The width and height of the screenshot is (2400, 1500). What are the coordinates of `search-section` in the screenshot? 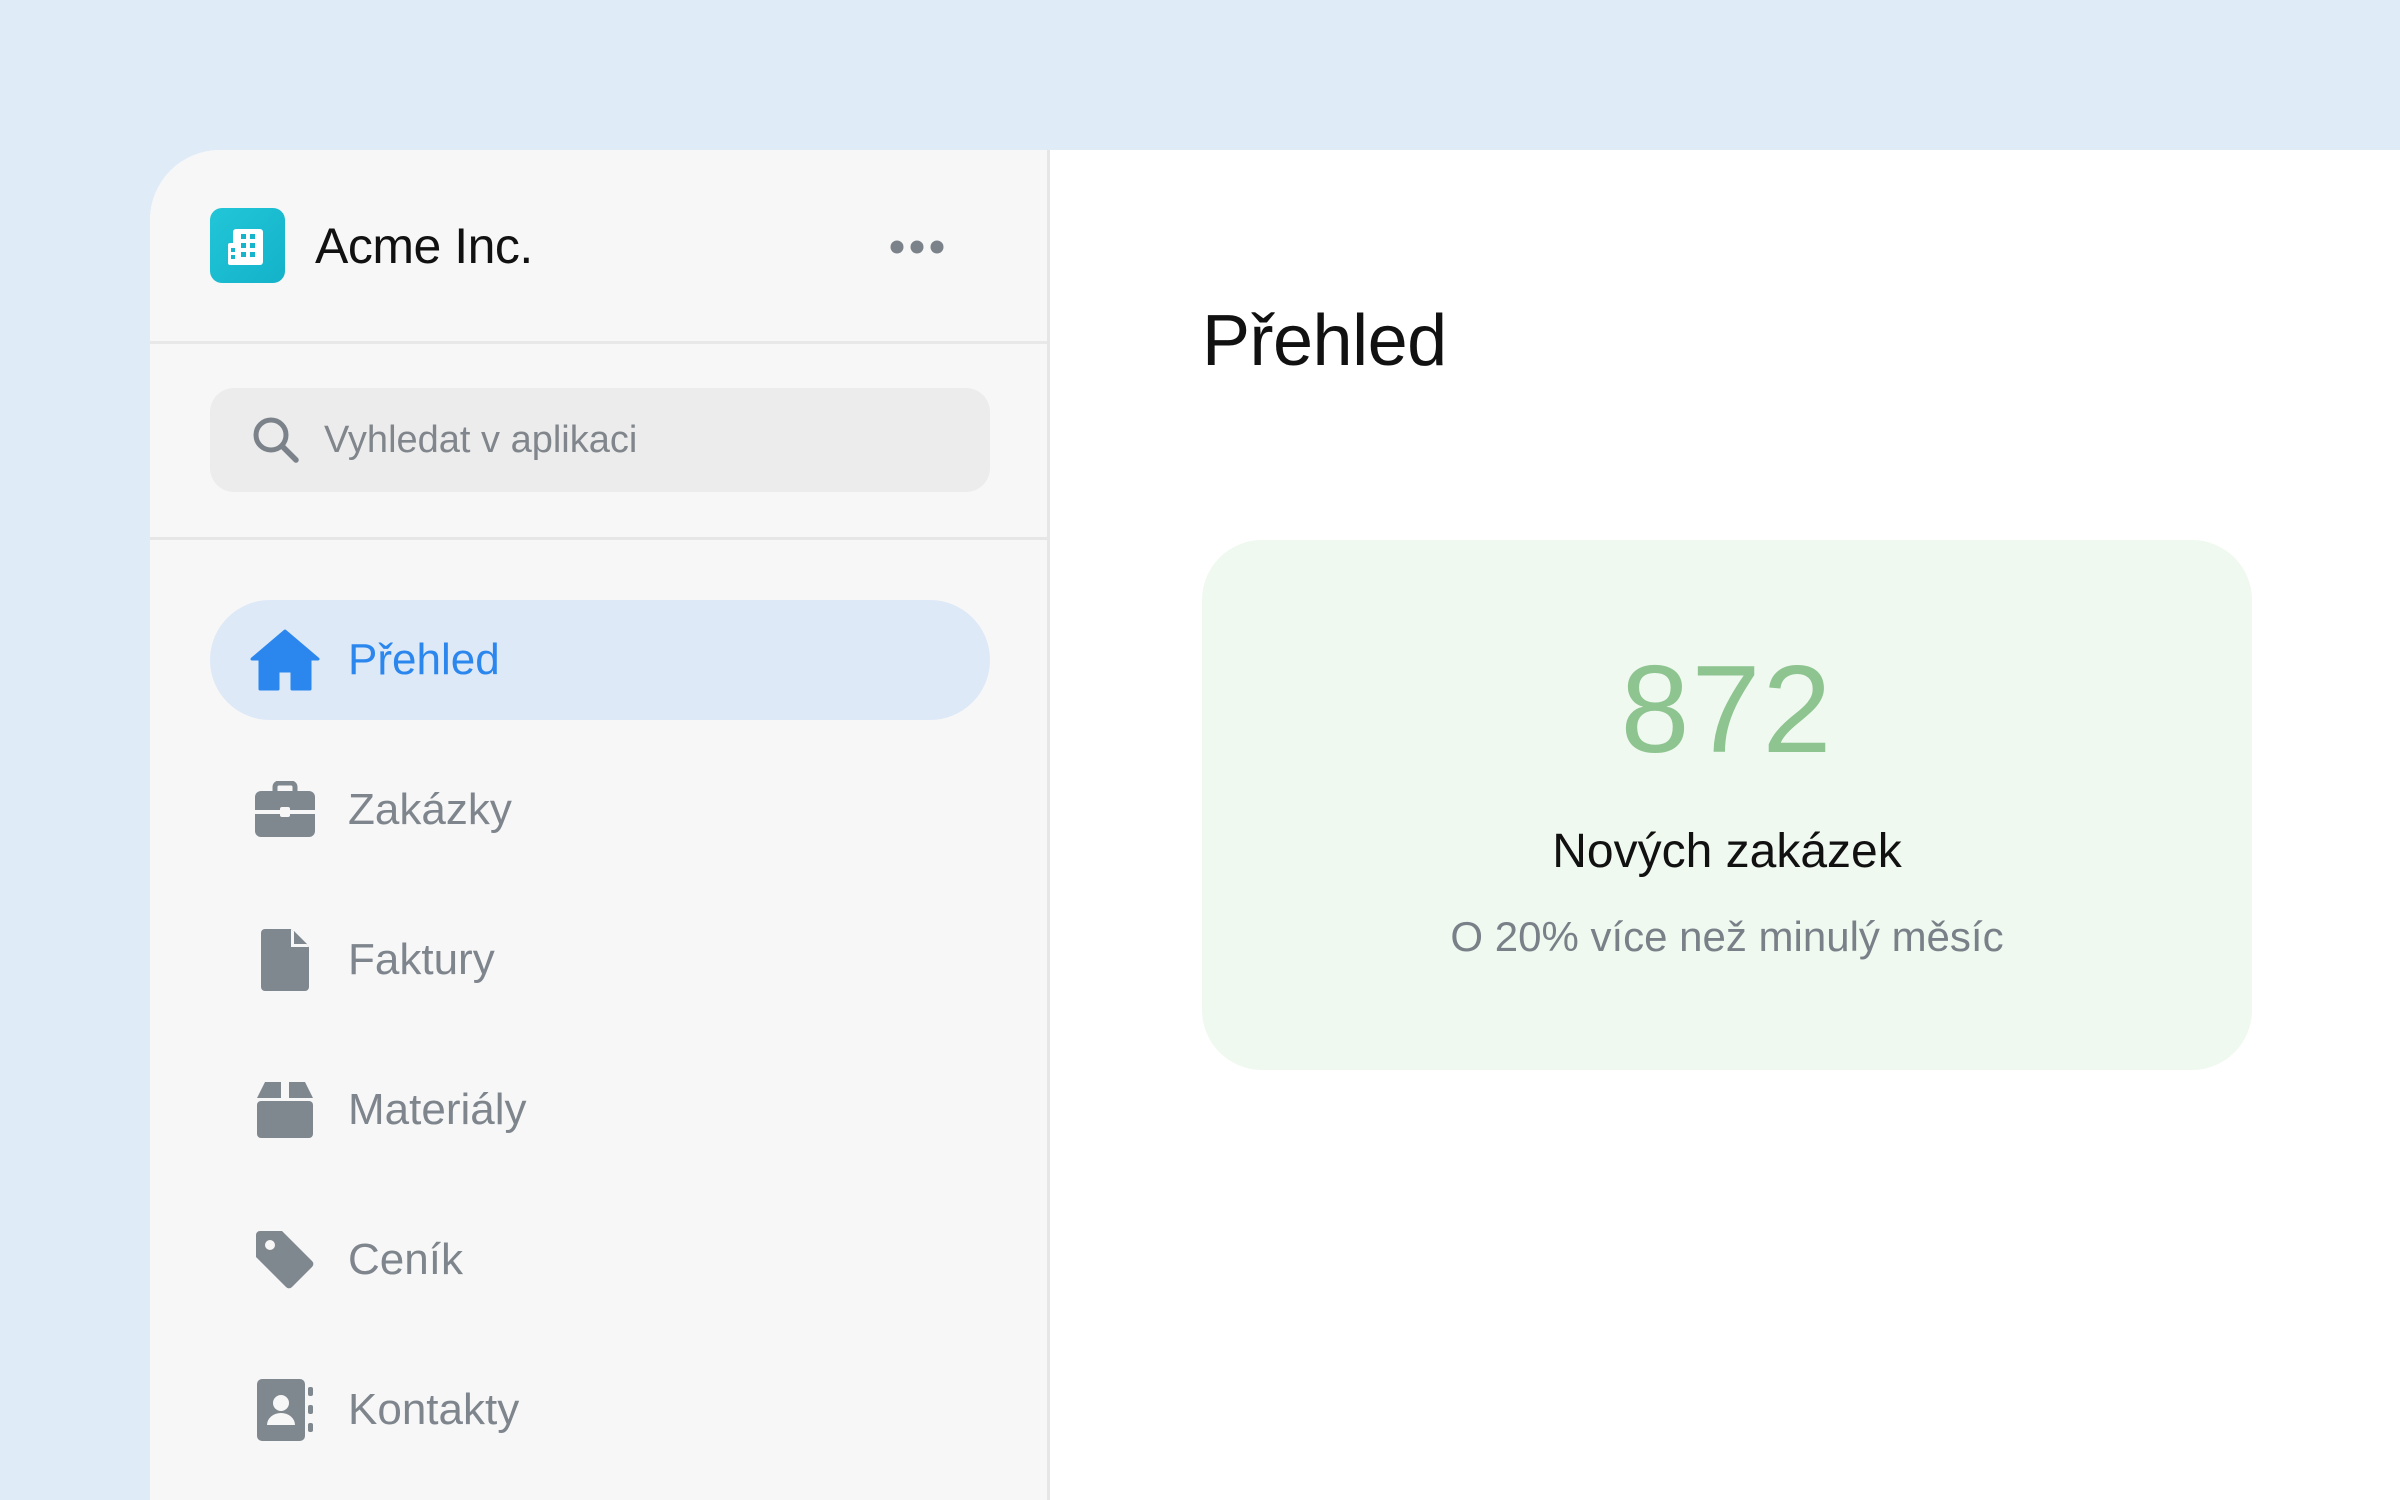 It's located at (598, 442).